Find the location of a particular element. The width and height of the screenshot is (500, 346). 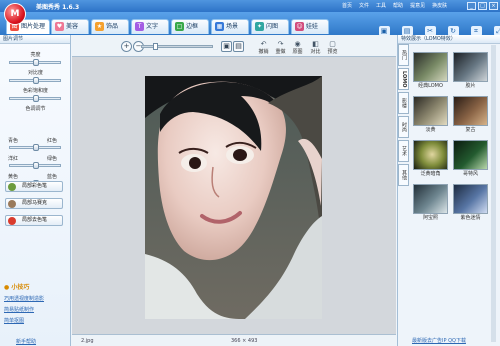

tab-lomo: LOMO is located at coordinates (403, 79).